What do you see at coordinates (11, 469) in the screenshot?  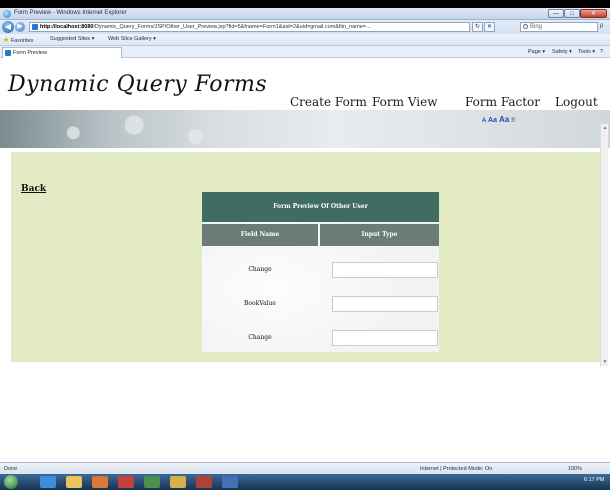 I see `status-text: Done` at bounding box center [11, 469].